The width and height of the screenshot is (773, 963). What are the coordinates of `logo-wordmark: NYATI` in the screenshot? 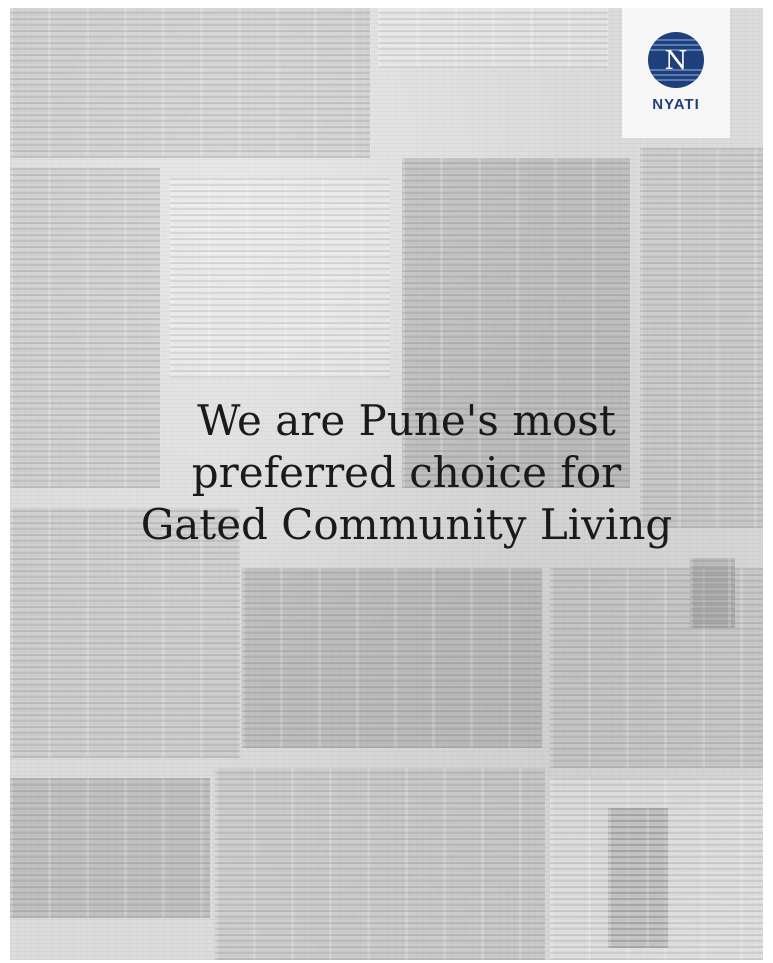 It's located at (676, 104).